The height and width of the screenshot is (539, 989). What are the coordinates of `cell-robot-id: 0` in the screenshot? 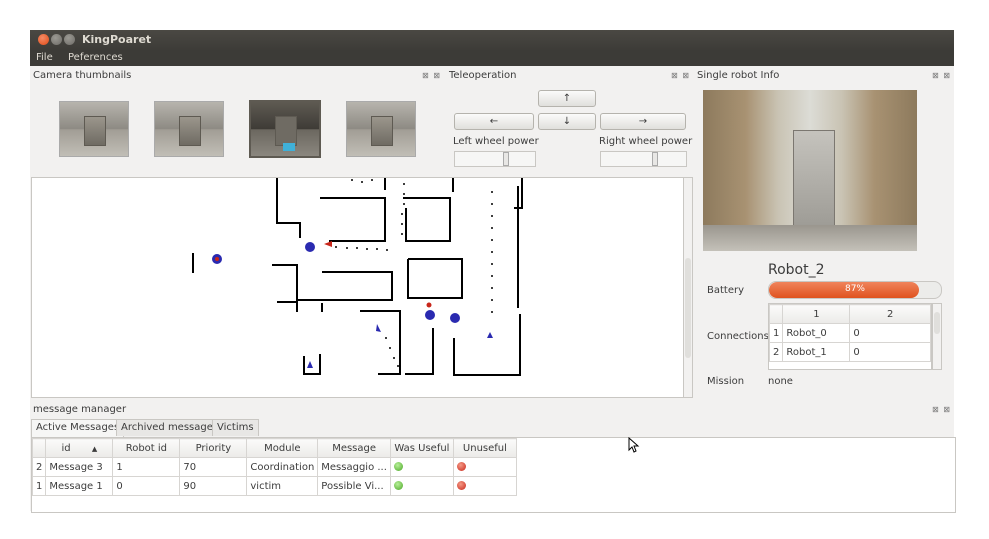 It's located at (146, 486).